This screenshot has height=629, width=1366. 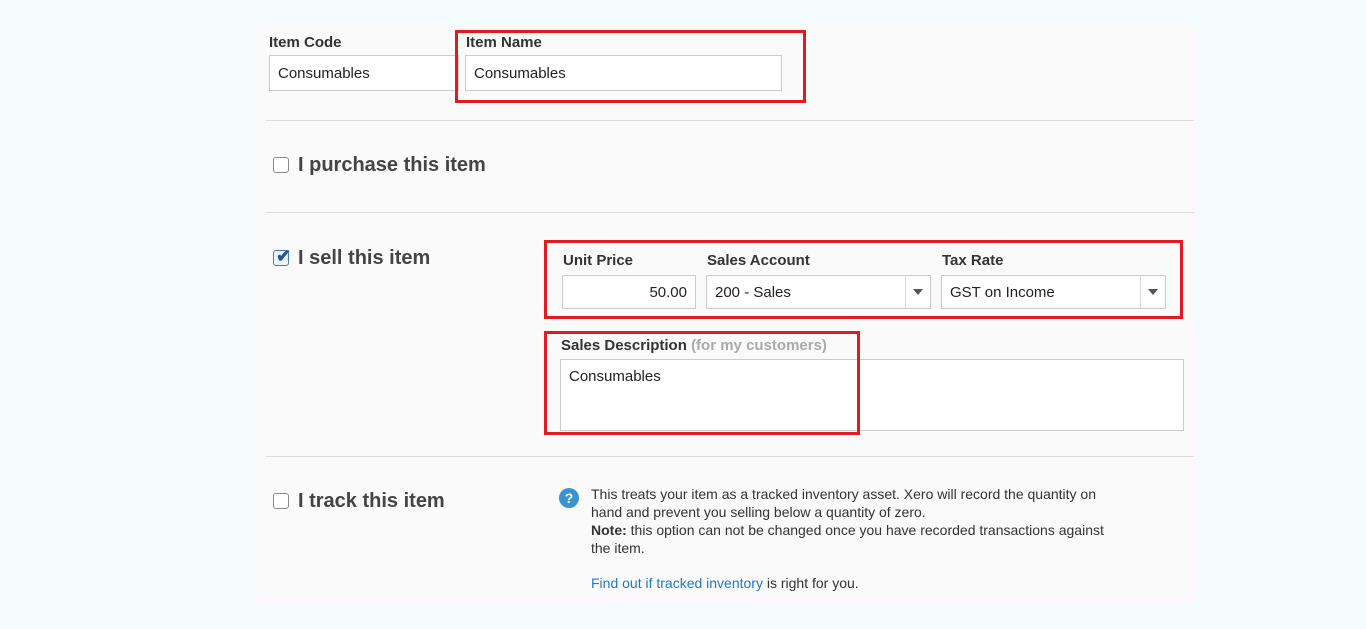 What do you see at coordinates (281, 501) in the screenshot?
I see `track-checkbox` at bounding box center [281, 501].